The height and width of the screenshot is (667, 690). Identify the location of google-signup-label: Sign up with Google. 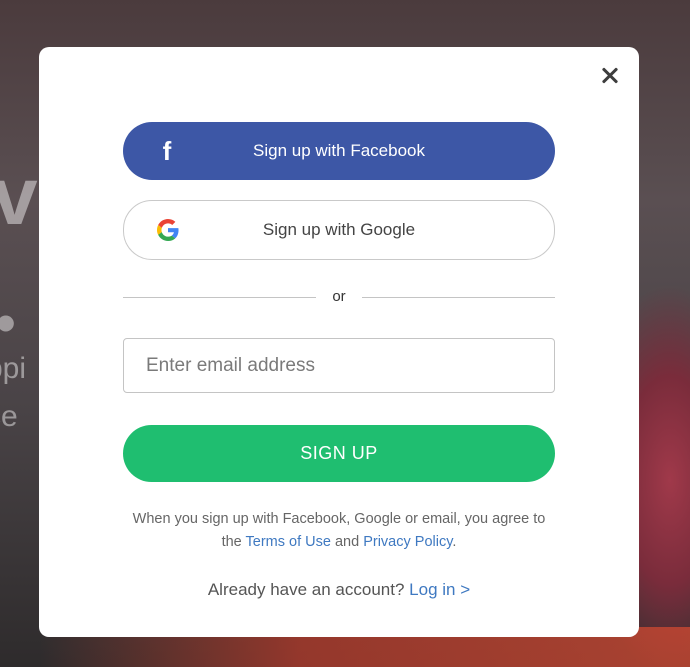
(339, 229).